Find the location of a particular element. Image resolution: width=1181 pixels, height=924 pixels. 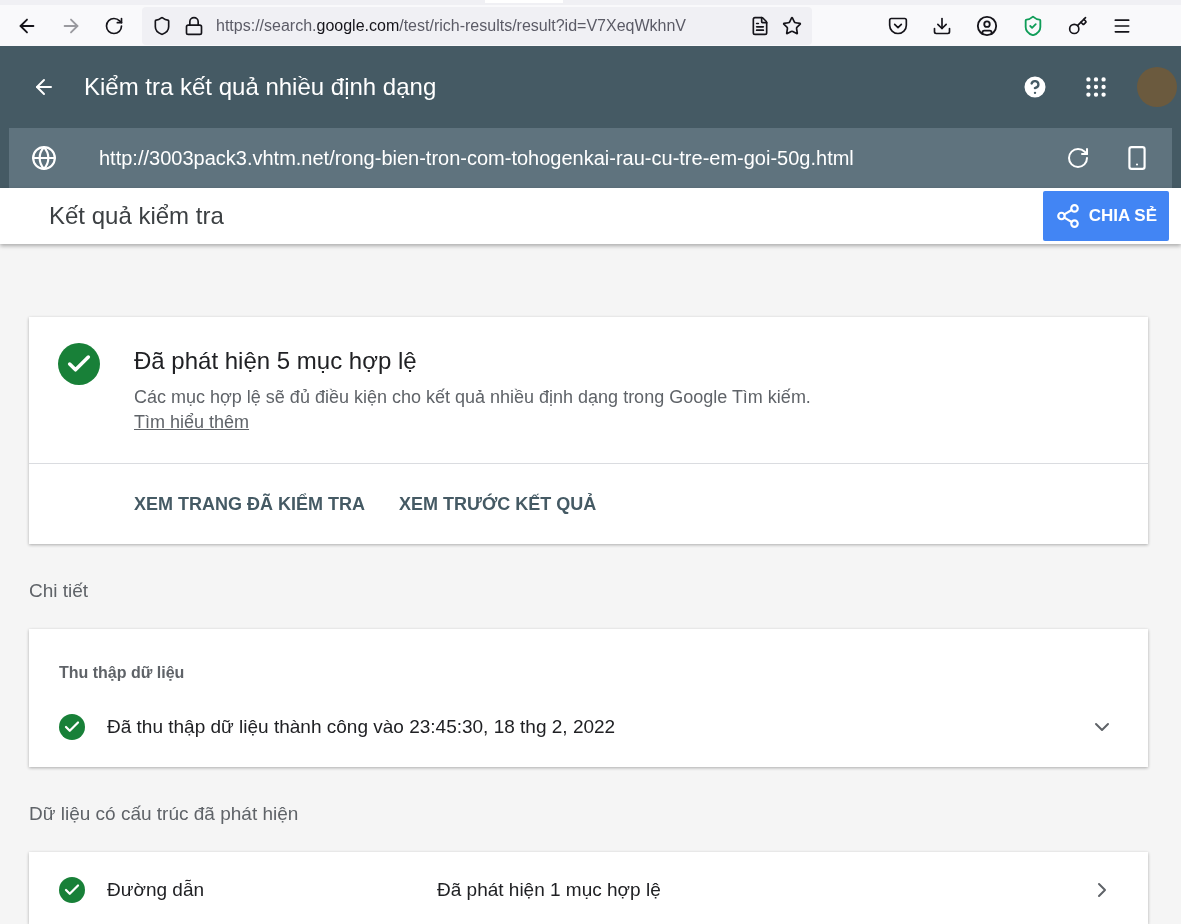

app-title: Kiểm tra kết quả nhiều định dạng is located at coordinates (261, 87).